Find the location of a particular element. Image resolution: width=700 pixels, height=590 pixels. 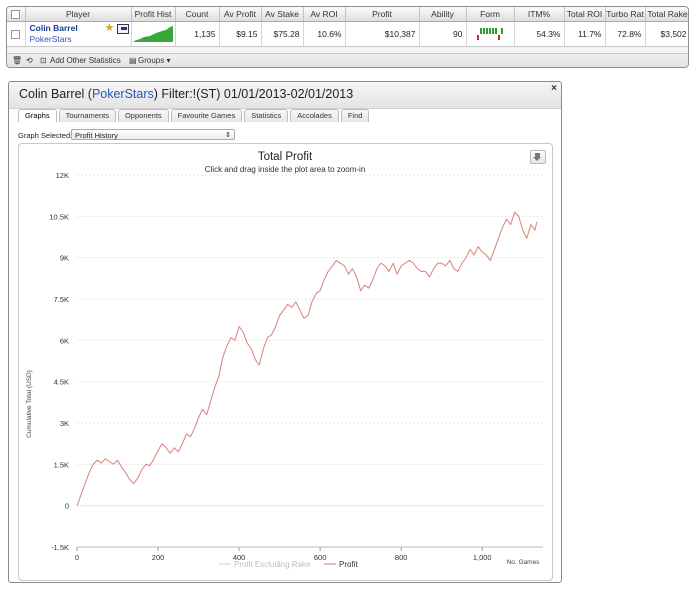

av-profit-cell: $9.15 is located at coordinates (240, 34).